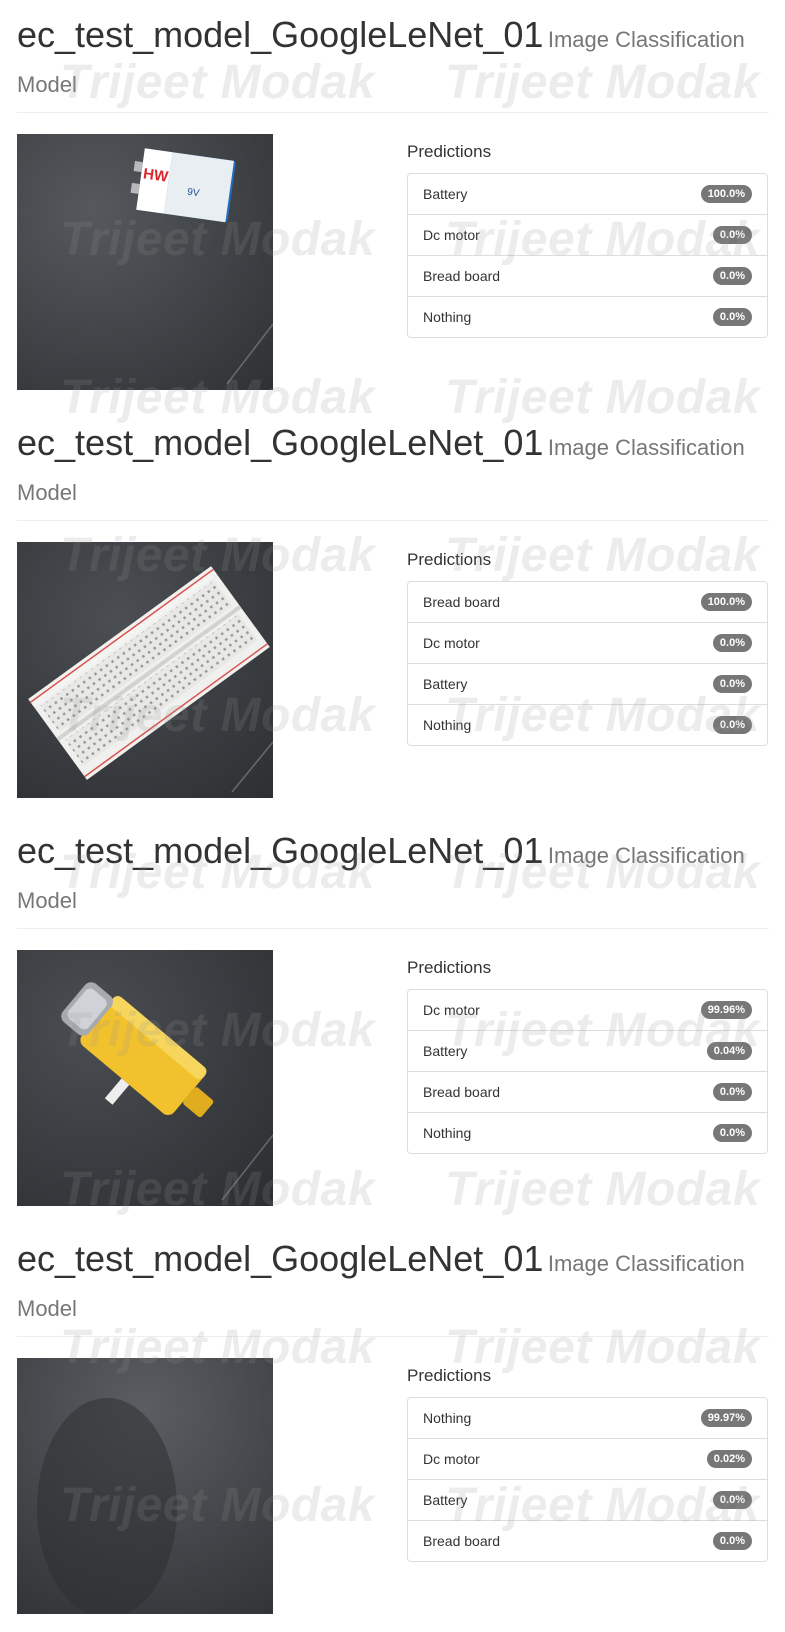  Describe the element at coordinates (145, 262) in the screenshot. I see `input-image: HW 9V` at that location.